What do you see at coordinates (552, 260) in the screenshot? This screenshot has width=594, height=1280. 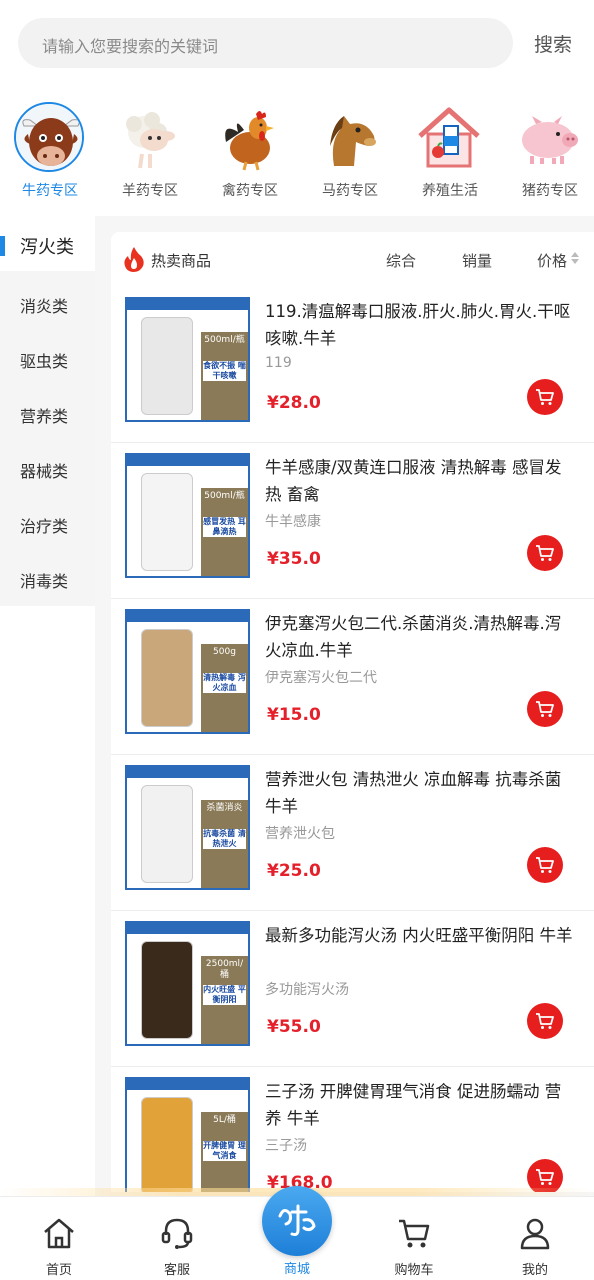 I see `sort-price: 价格` at bounding box center [552, 260].